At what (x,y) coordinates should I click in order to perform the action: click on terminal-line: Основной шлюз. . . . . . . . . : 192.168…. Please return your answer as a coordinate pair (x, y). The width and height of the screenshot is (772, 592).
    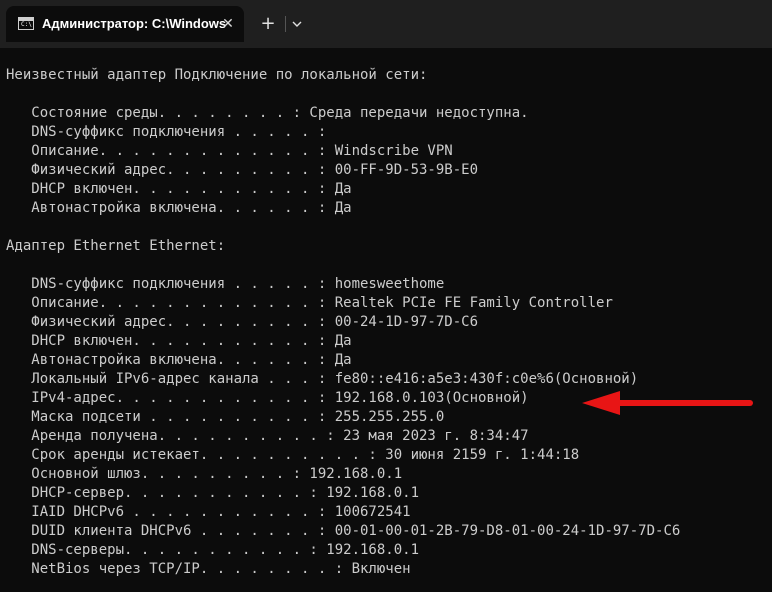
    Looking at the image, I should click on (204, 474).